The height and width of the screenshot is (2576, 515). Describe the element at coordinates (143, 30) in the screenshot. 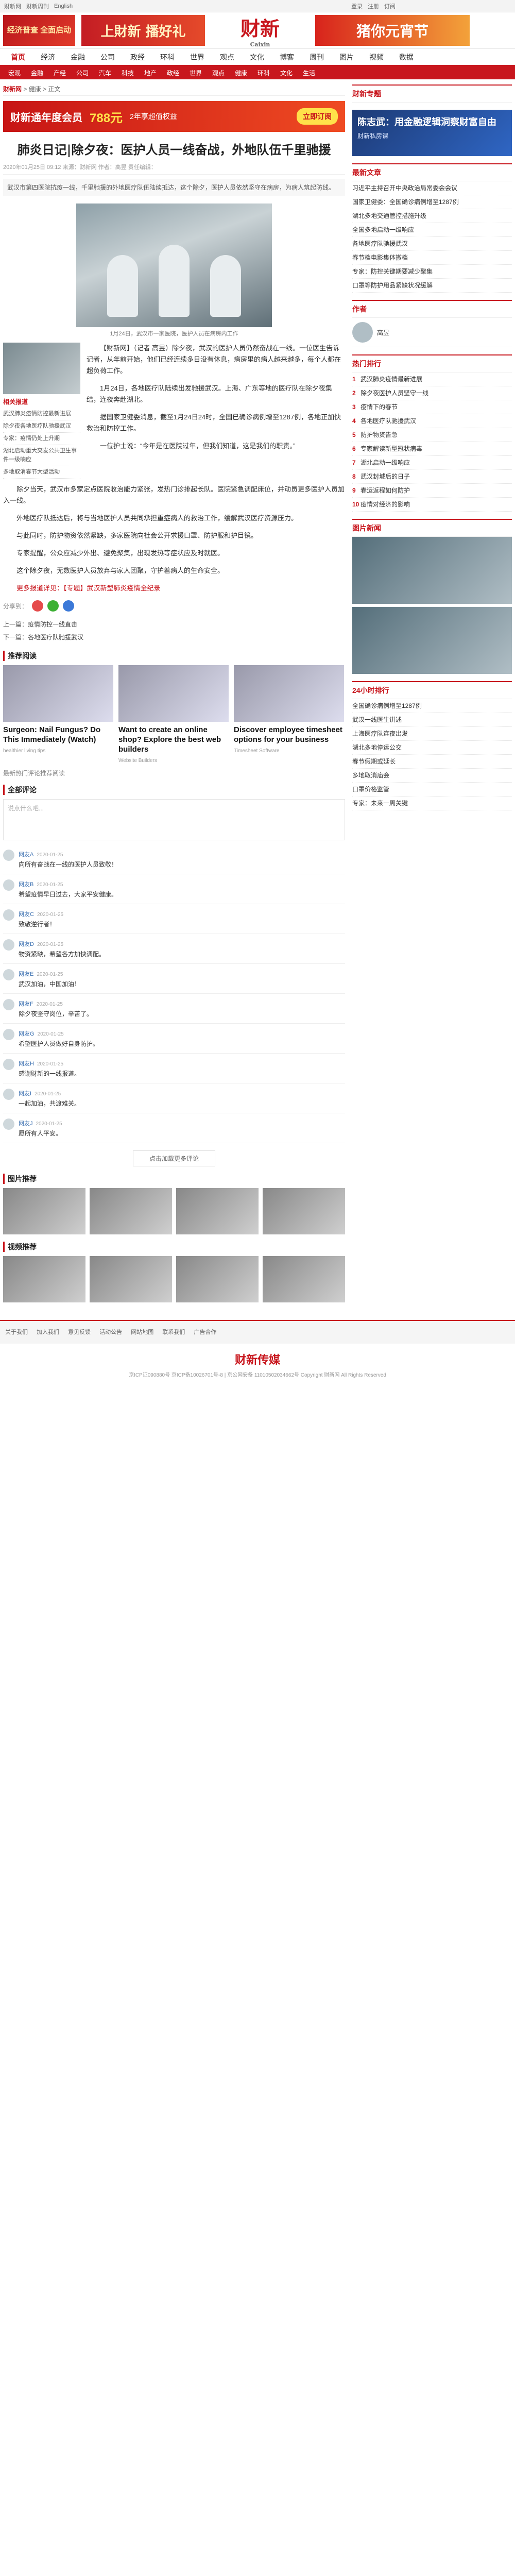

I see `header-ad-mid: 上財新 播好礼` at that location.